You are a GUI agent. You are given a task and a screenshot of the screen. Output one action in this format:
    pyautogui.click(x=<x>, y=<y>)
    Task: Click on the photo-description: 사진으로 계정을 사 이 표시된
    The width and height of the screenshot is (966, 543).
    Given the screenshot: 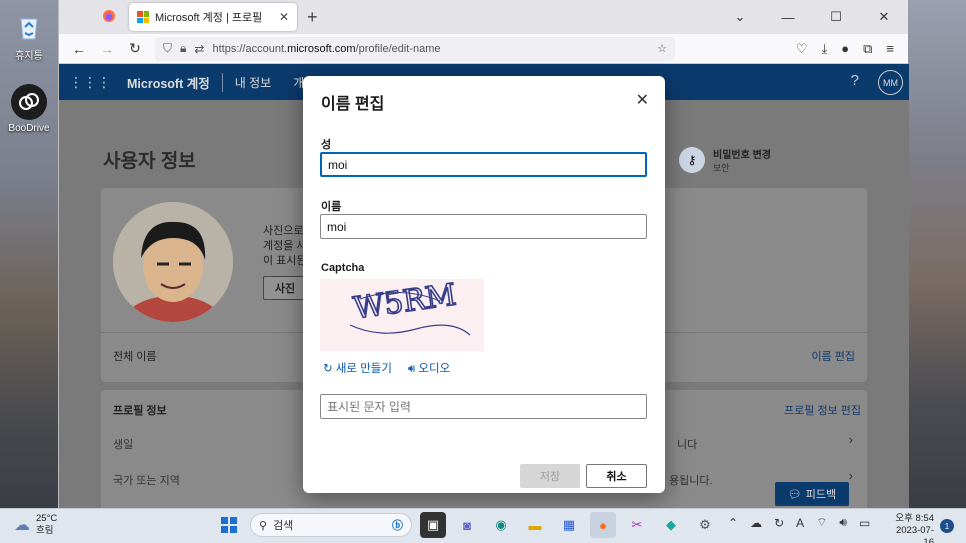 What is the action you would take?
    pyautogui.click(x=285, y=246)
    